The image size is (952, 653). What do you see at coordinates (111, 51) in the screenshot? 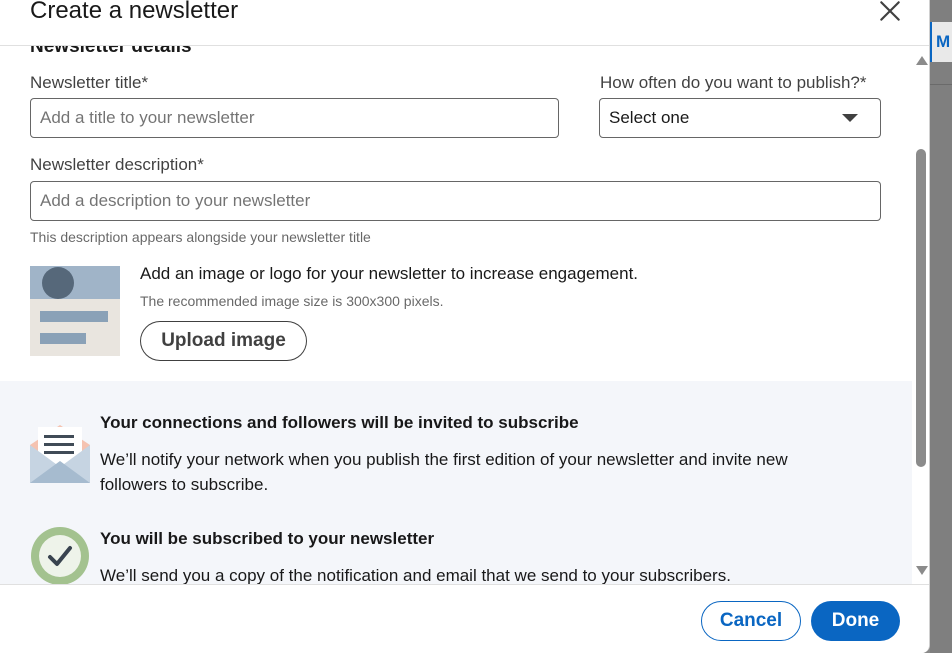
I see `section-heading-newsletter-details: Newsletter details` at bounding box center [111, 51].